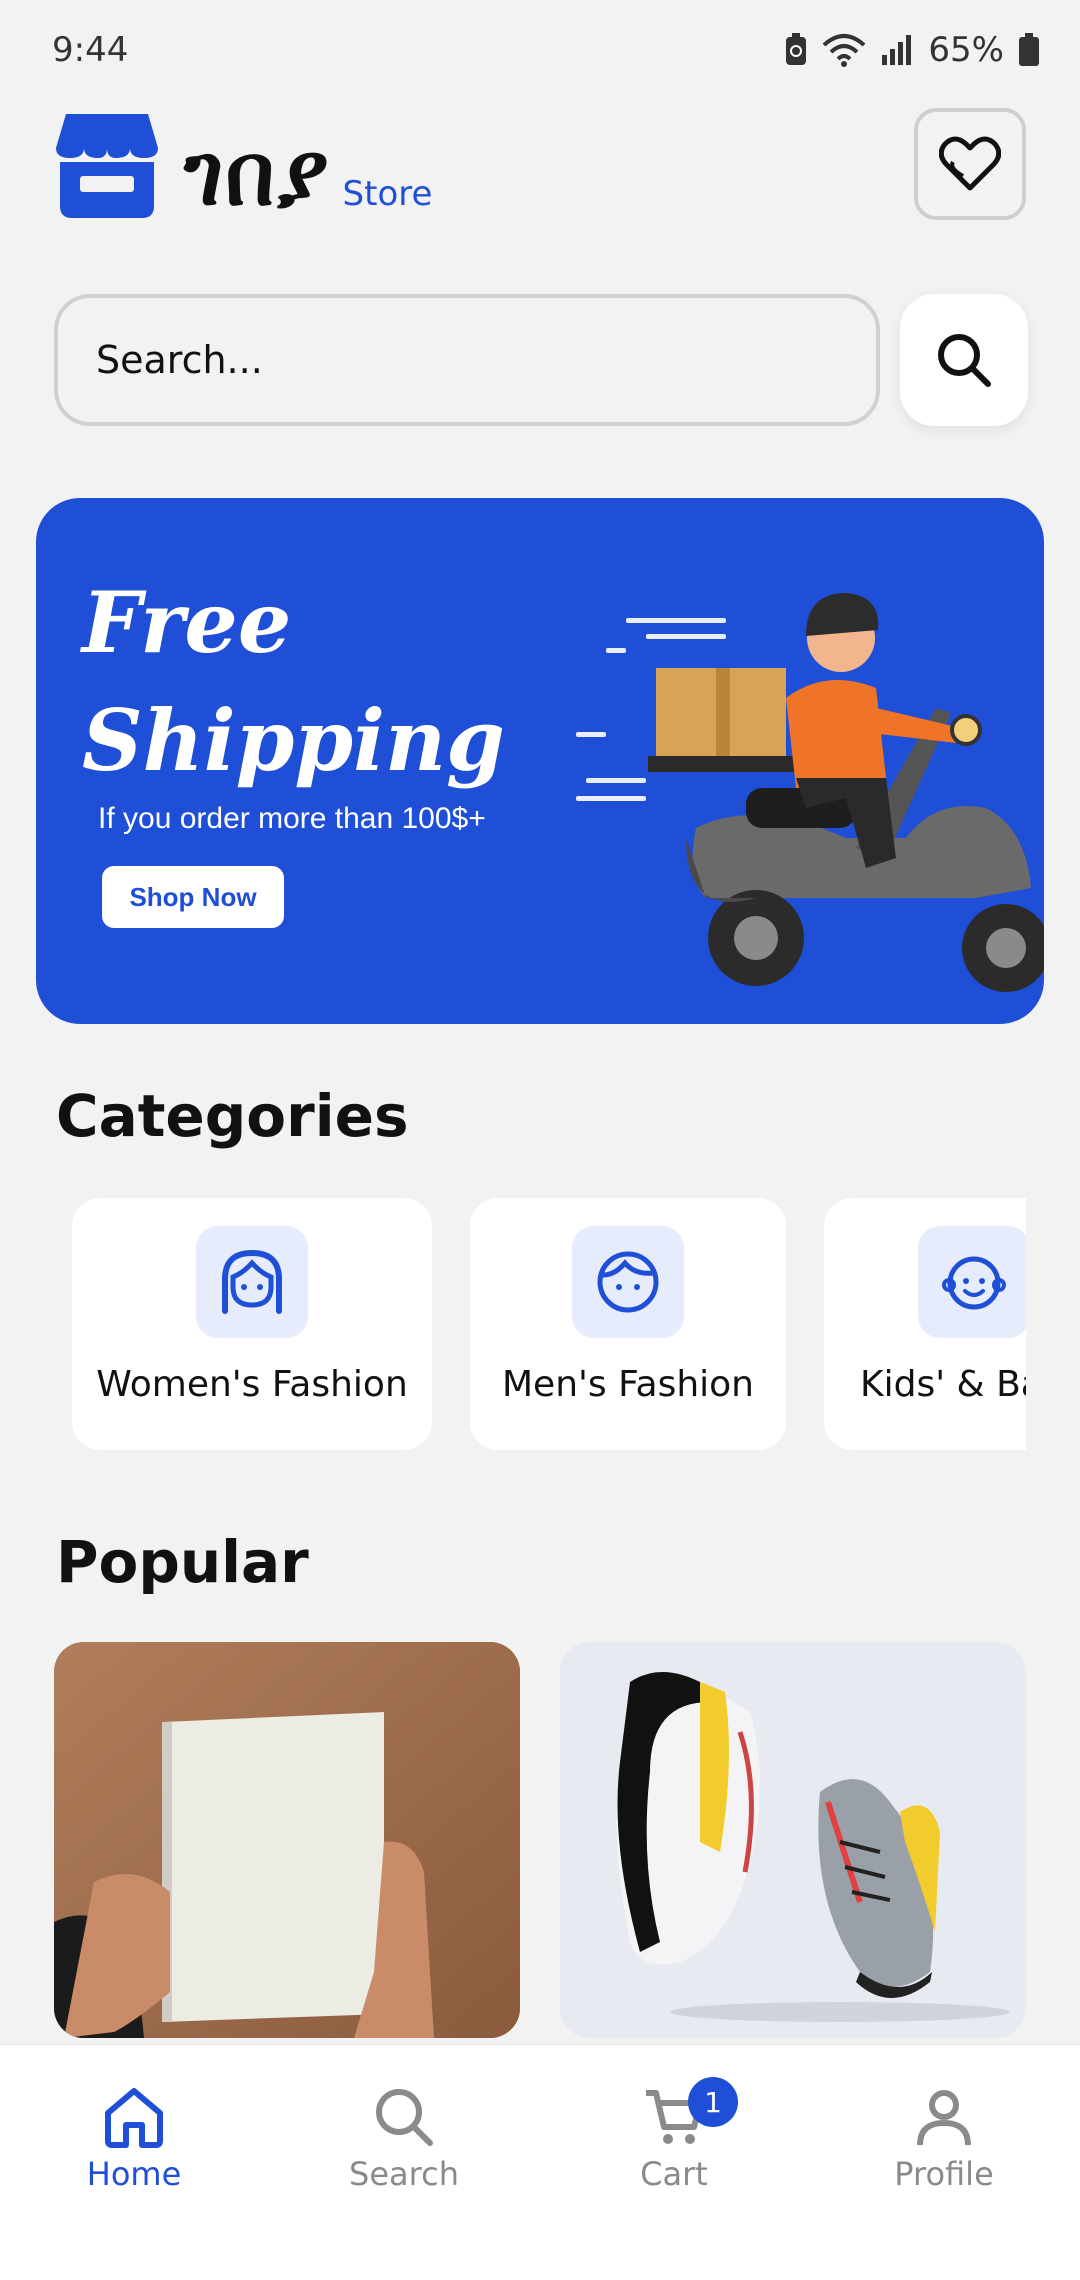 The image size is (1080, 2280). Describe the element at coordinates (134, 2174) in the screenshot. I see `nav-home-label: Home` at that location.